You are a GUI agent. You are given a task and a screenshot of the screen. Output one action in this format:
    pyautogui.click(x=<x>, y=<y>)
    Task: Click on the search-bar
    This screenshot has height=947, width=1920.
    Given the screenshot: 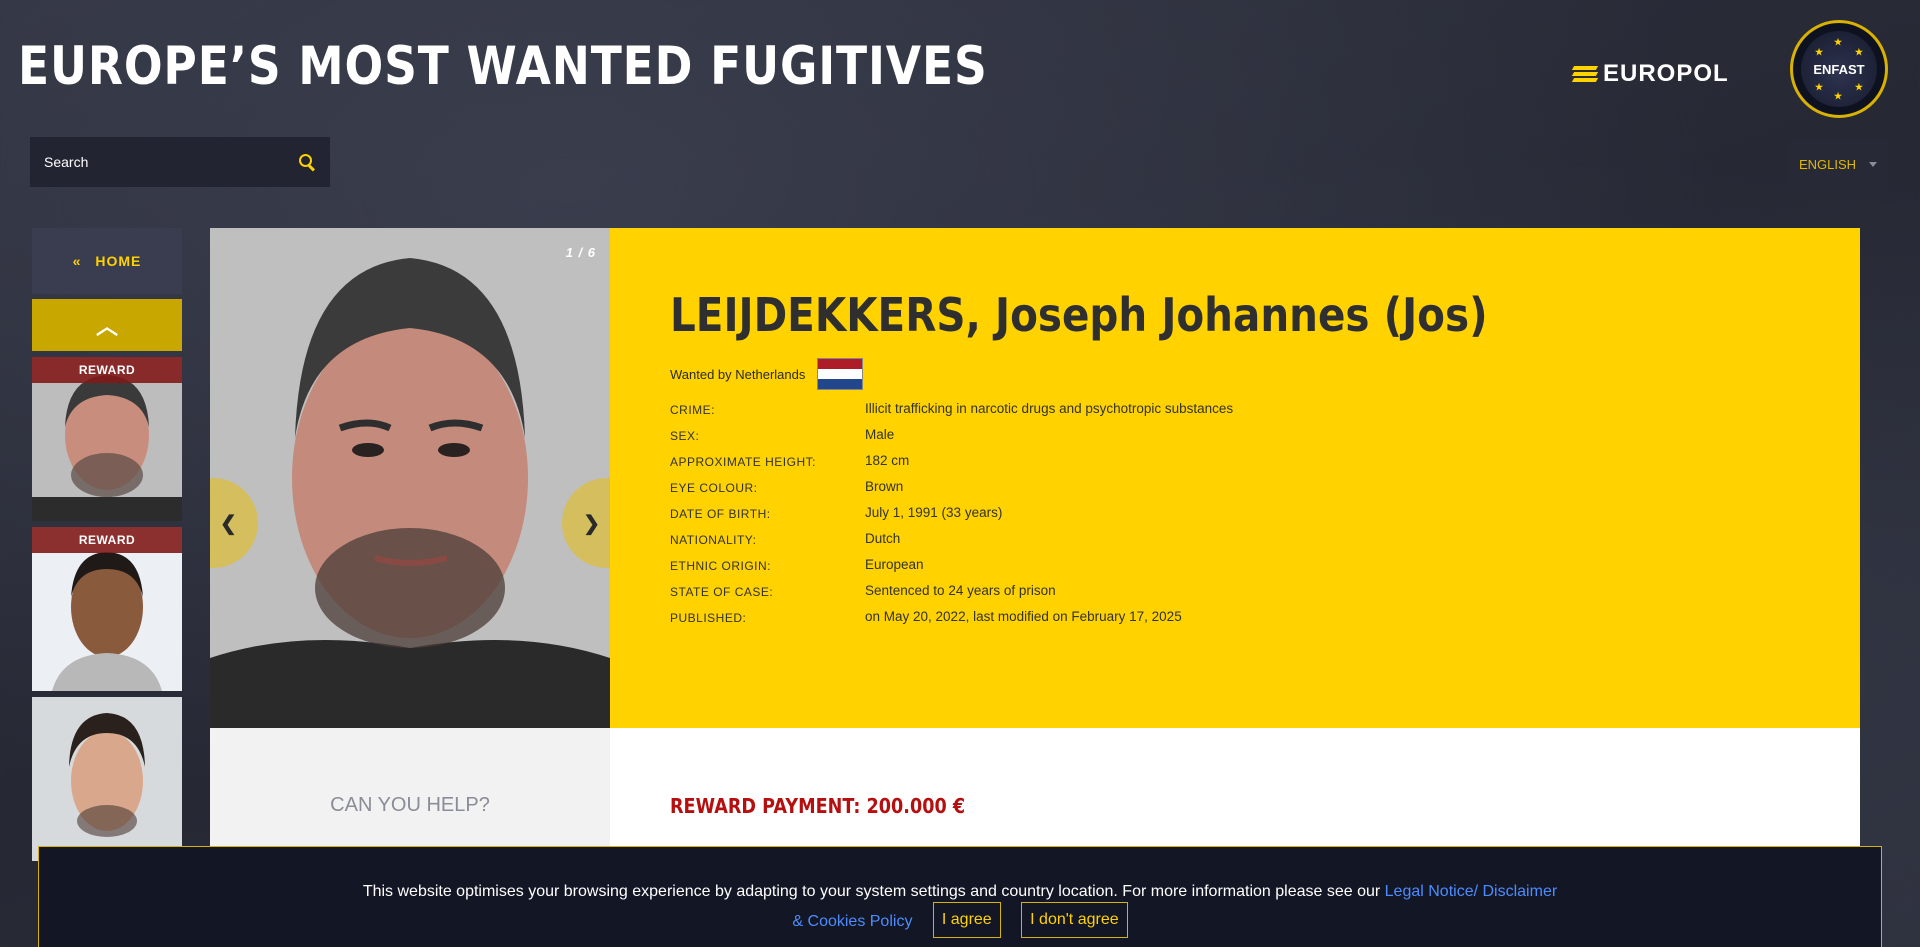 What is the action you would take?
    pyautogui.click(x=180, y=162)
    